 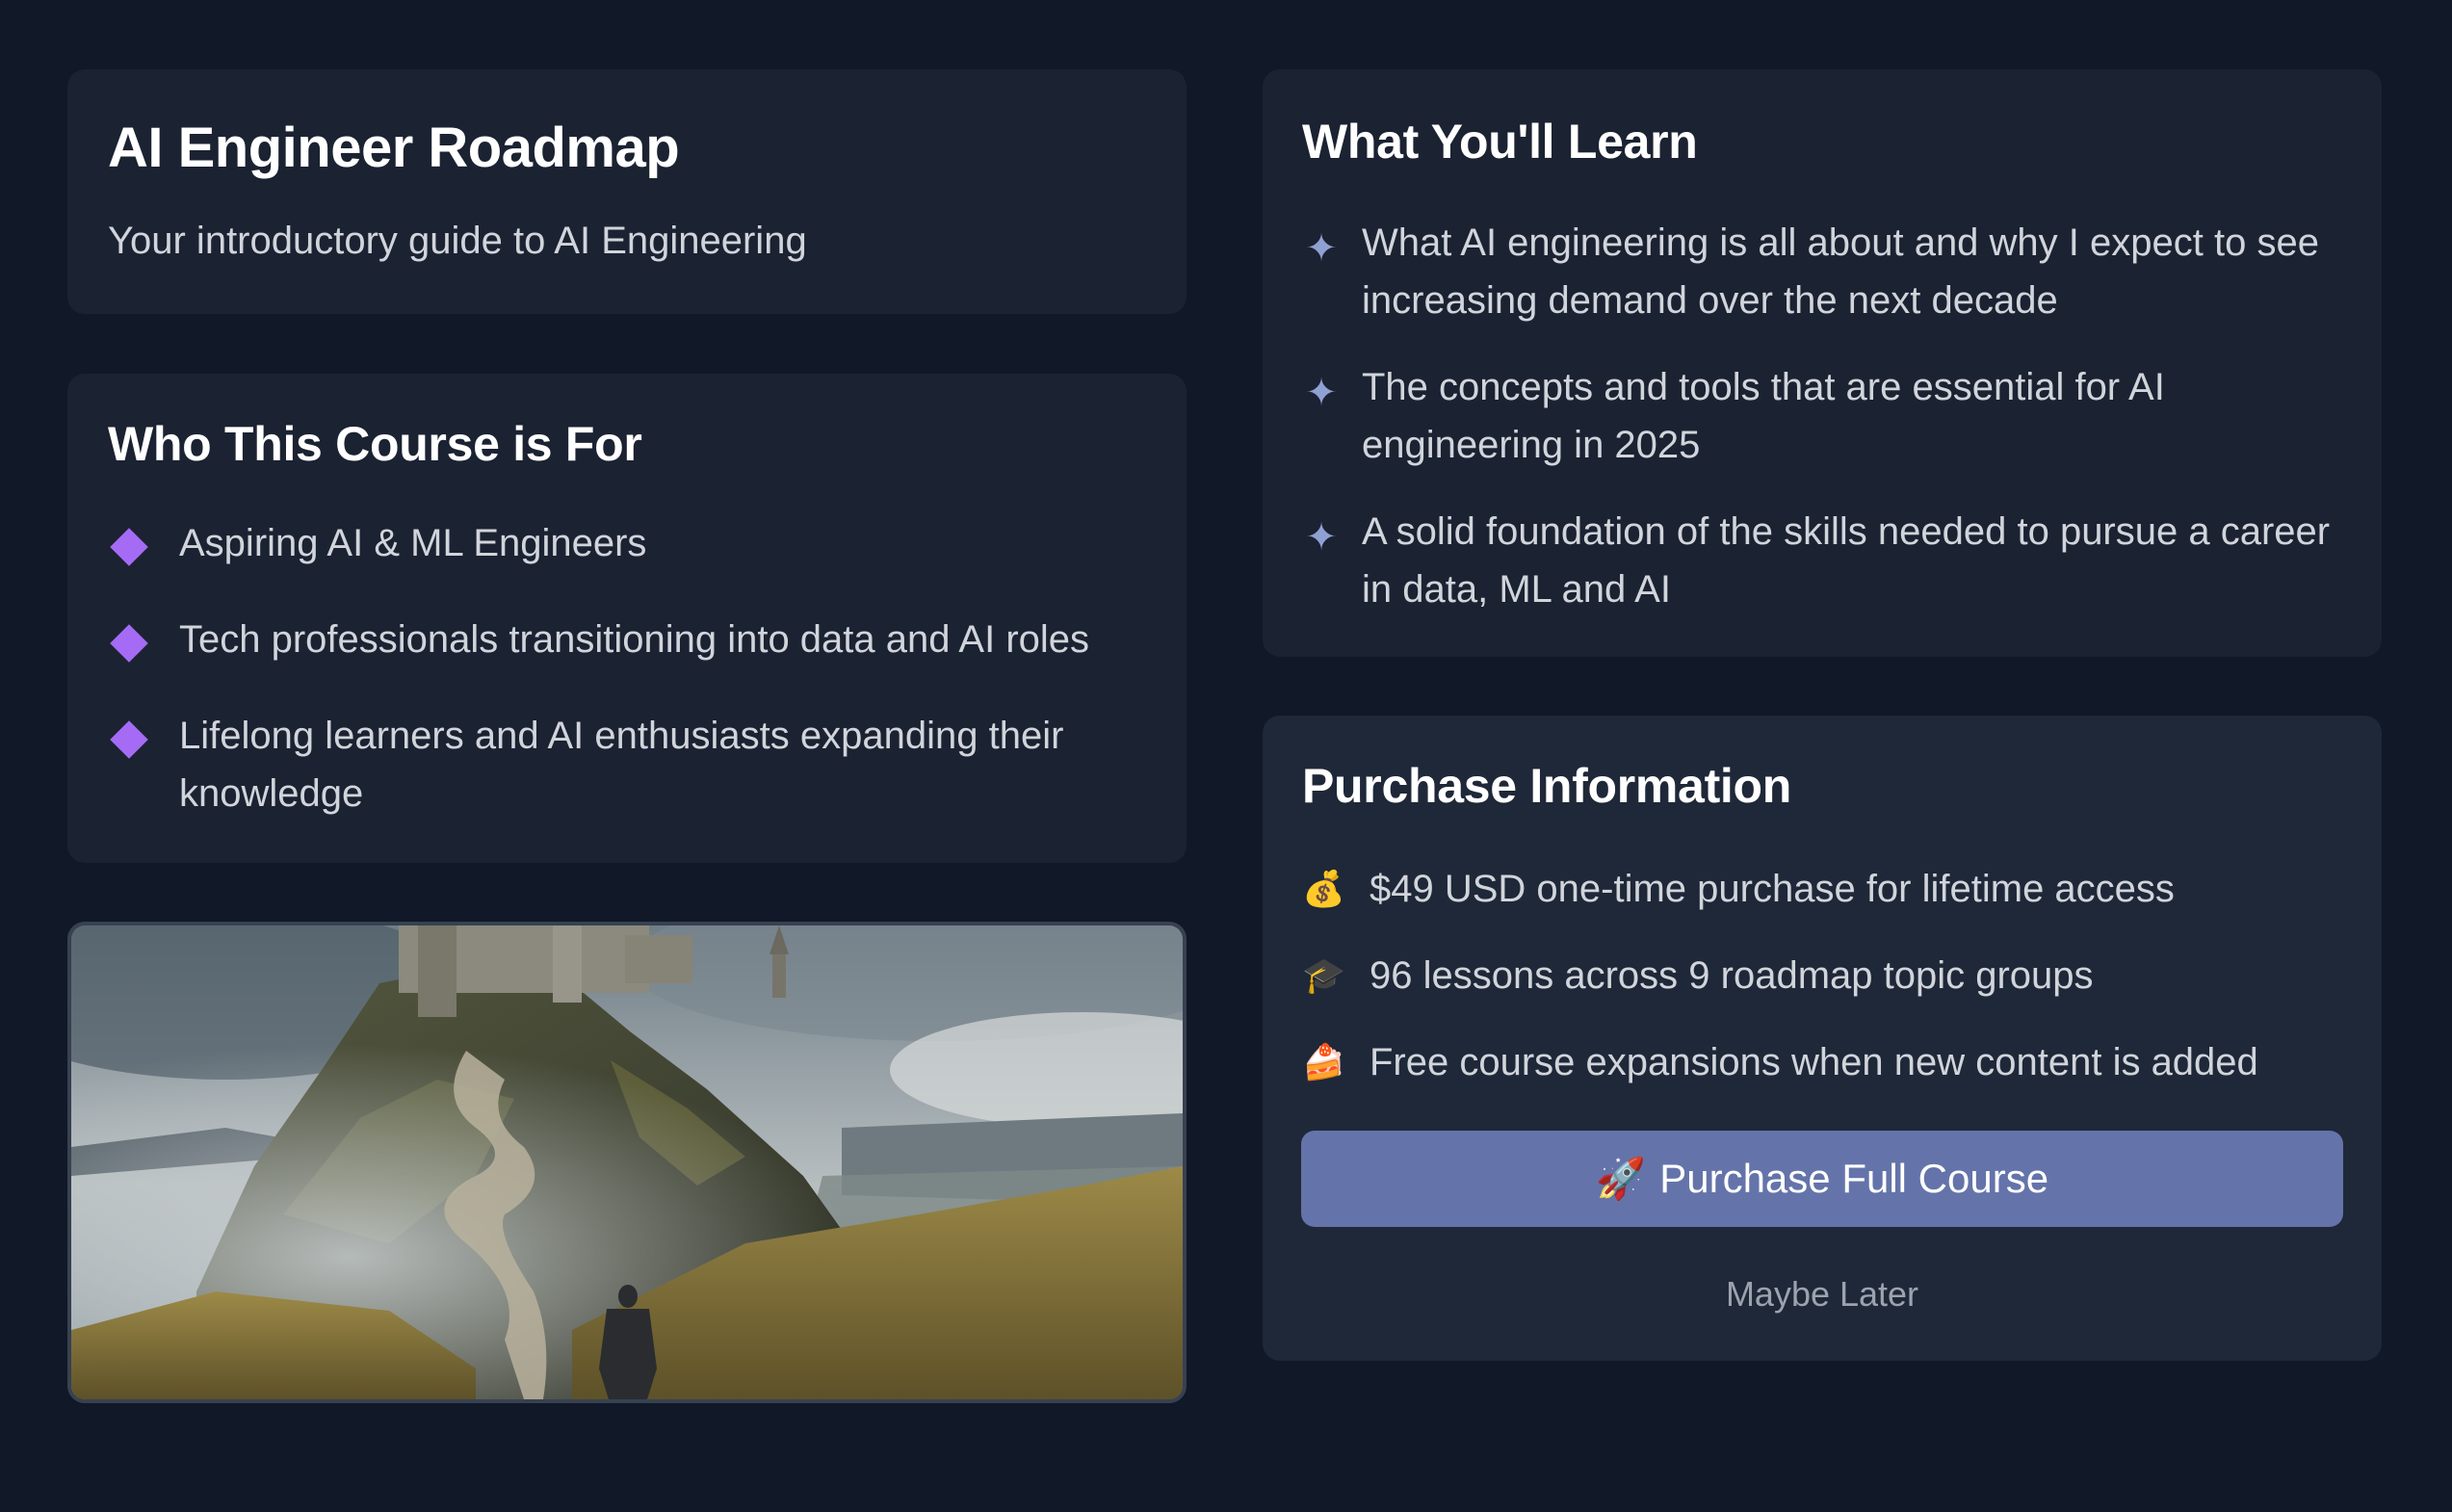 I want to click on purchase-title: Purchase Information, so click(x=1546, y=786).